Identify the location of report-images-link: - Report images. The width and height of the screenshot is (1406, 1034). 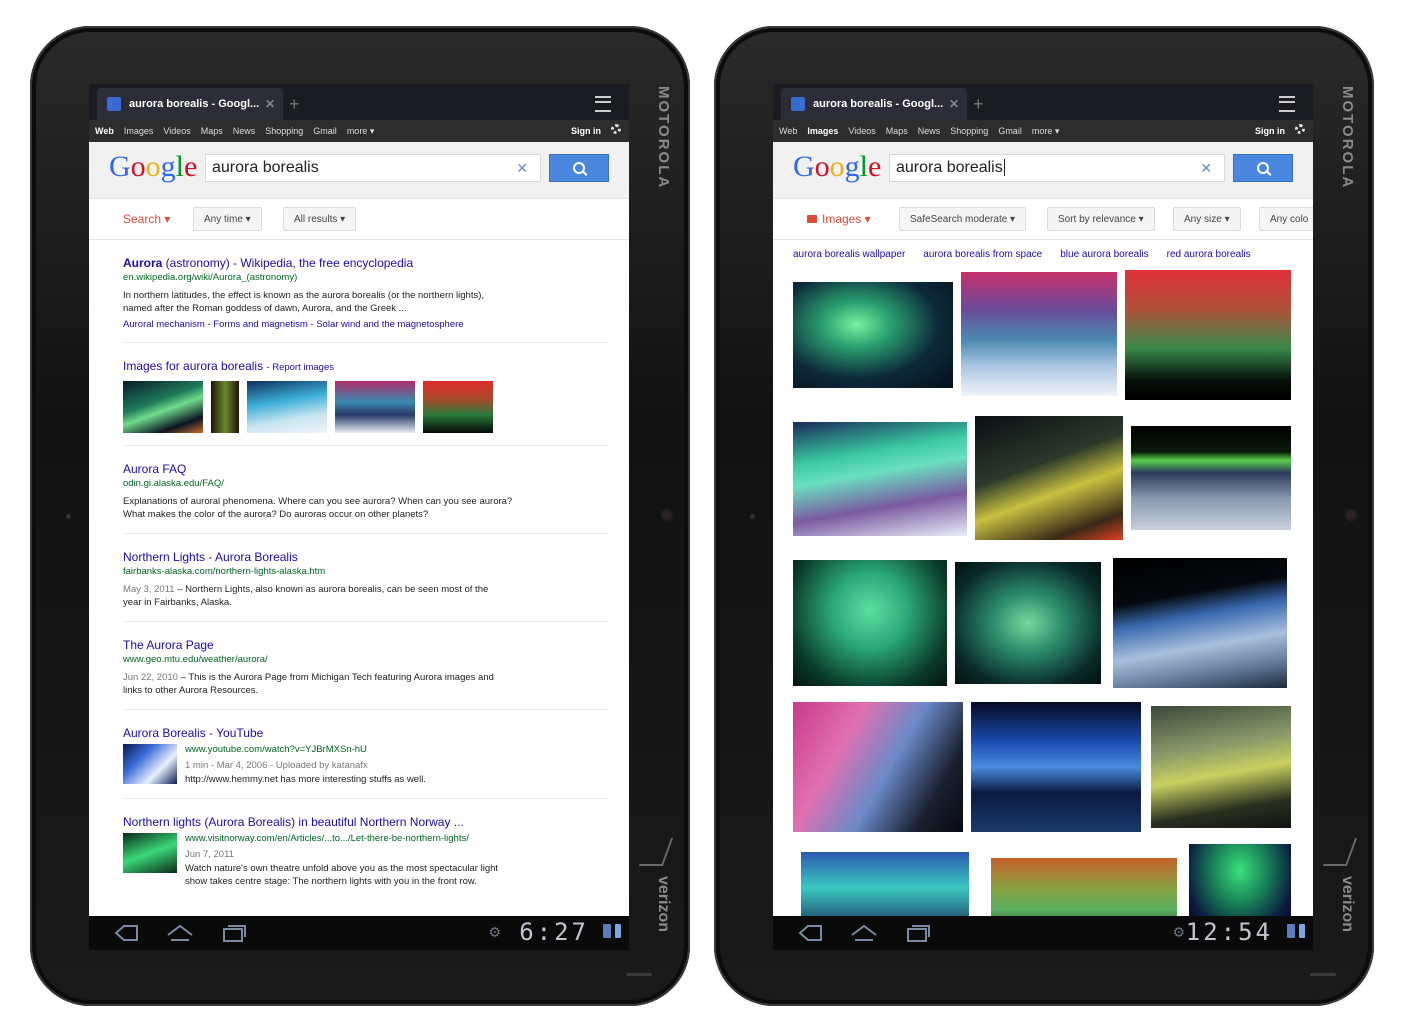
(300, 367).